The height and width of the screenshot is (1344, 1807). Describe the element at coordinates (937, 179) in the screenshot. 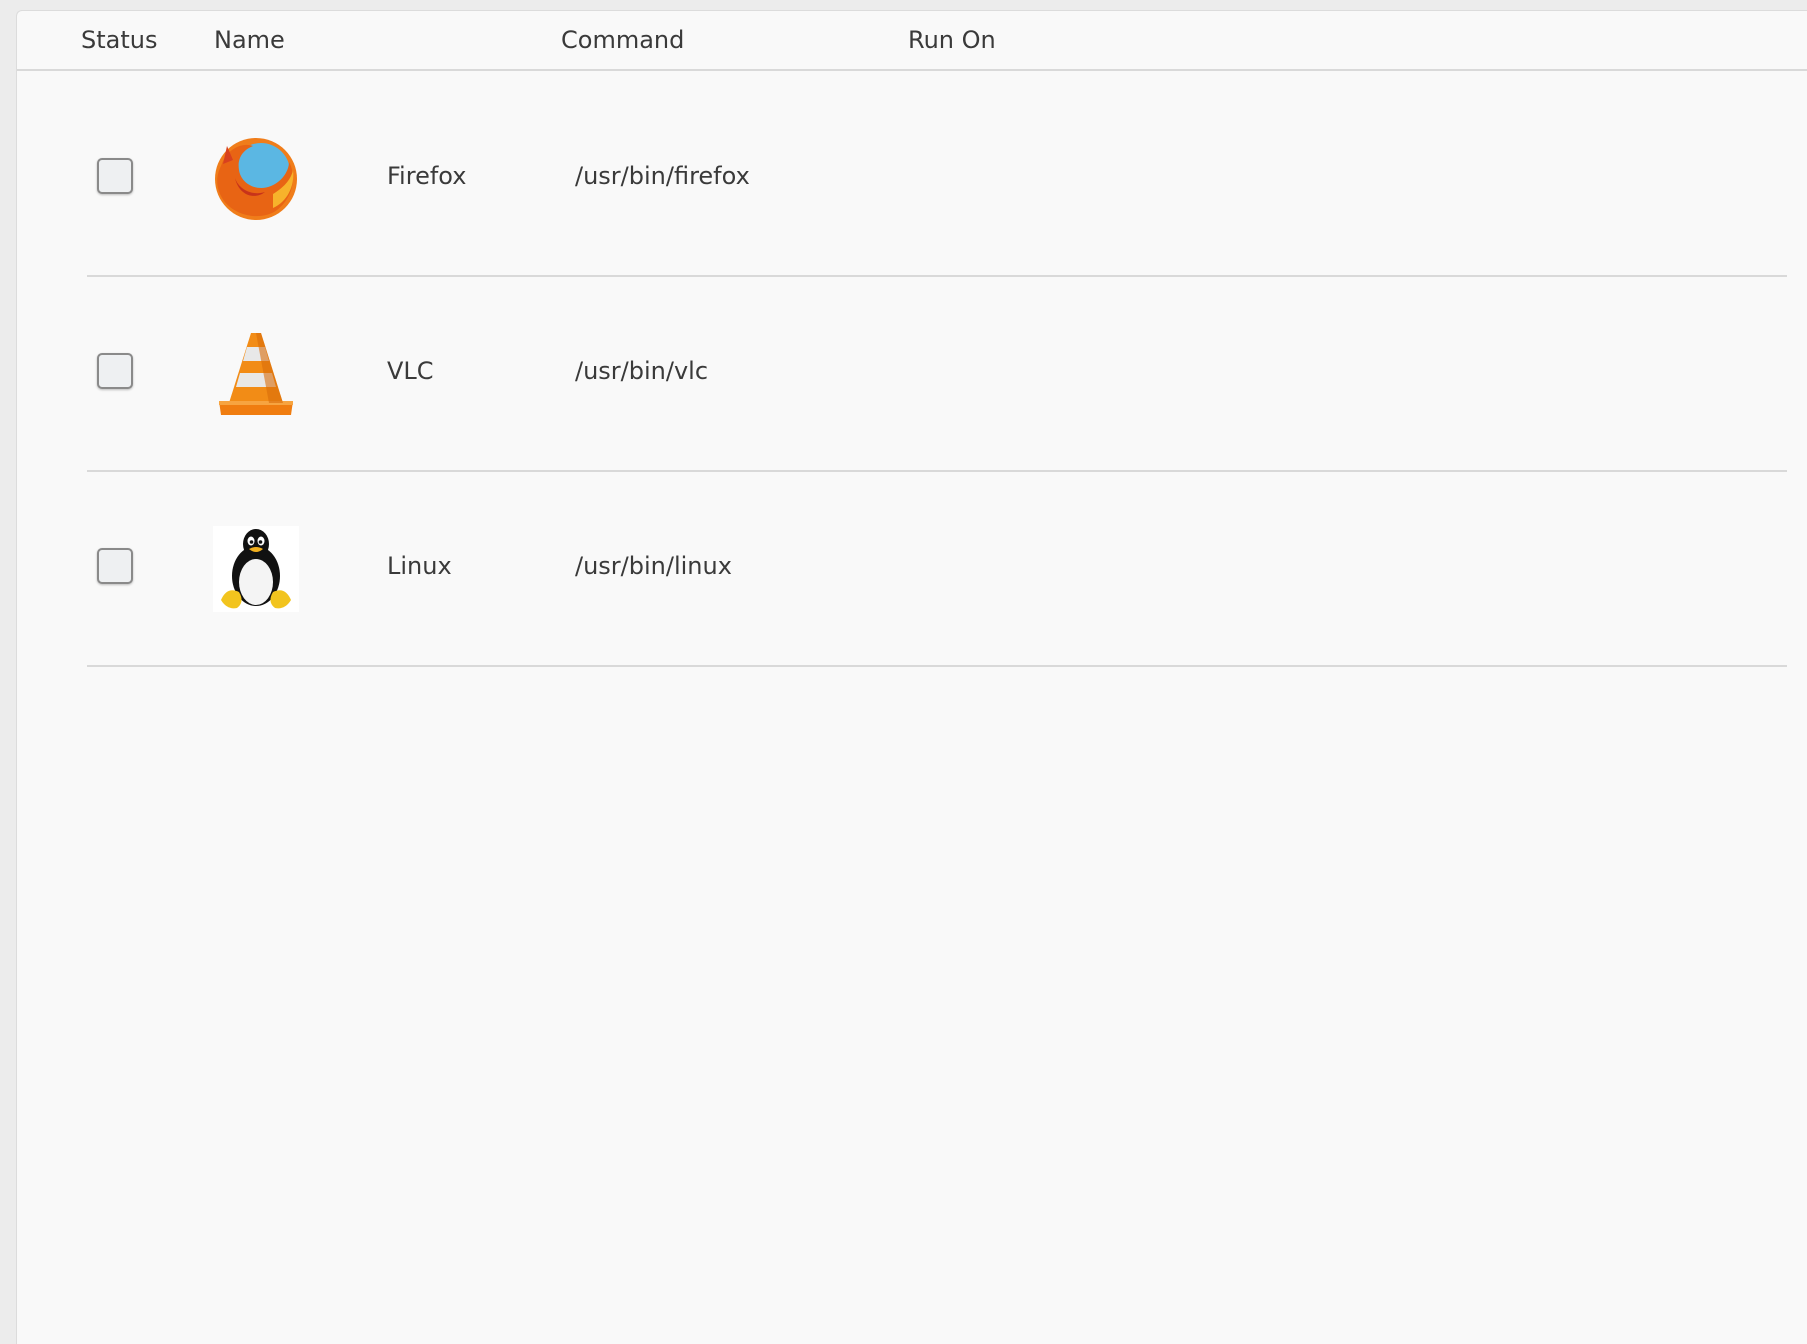

I see `table-row: Firefox /usr/bin/firefox` at that location.